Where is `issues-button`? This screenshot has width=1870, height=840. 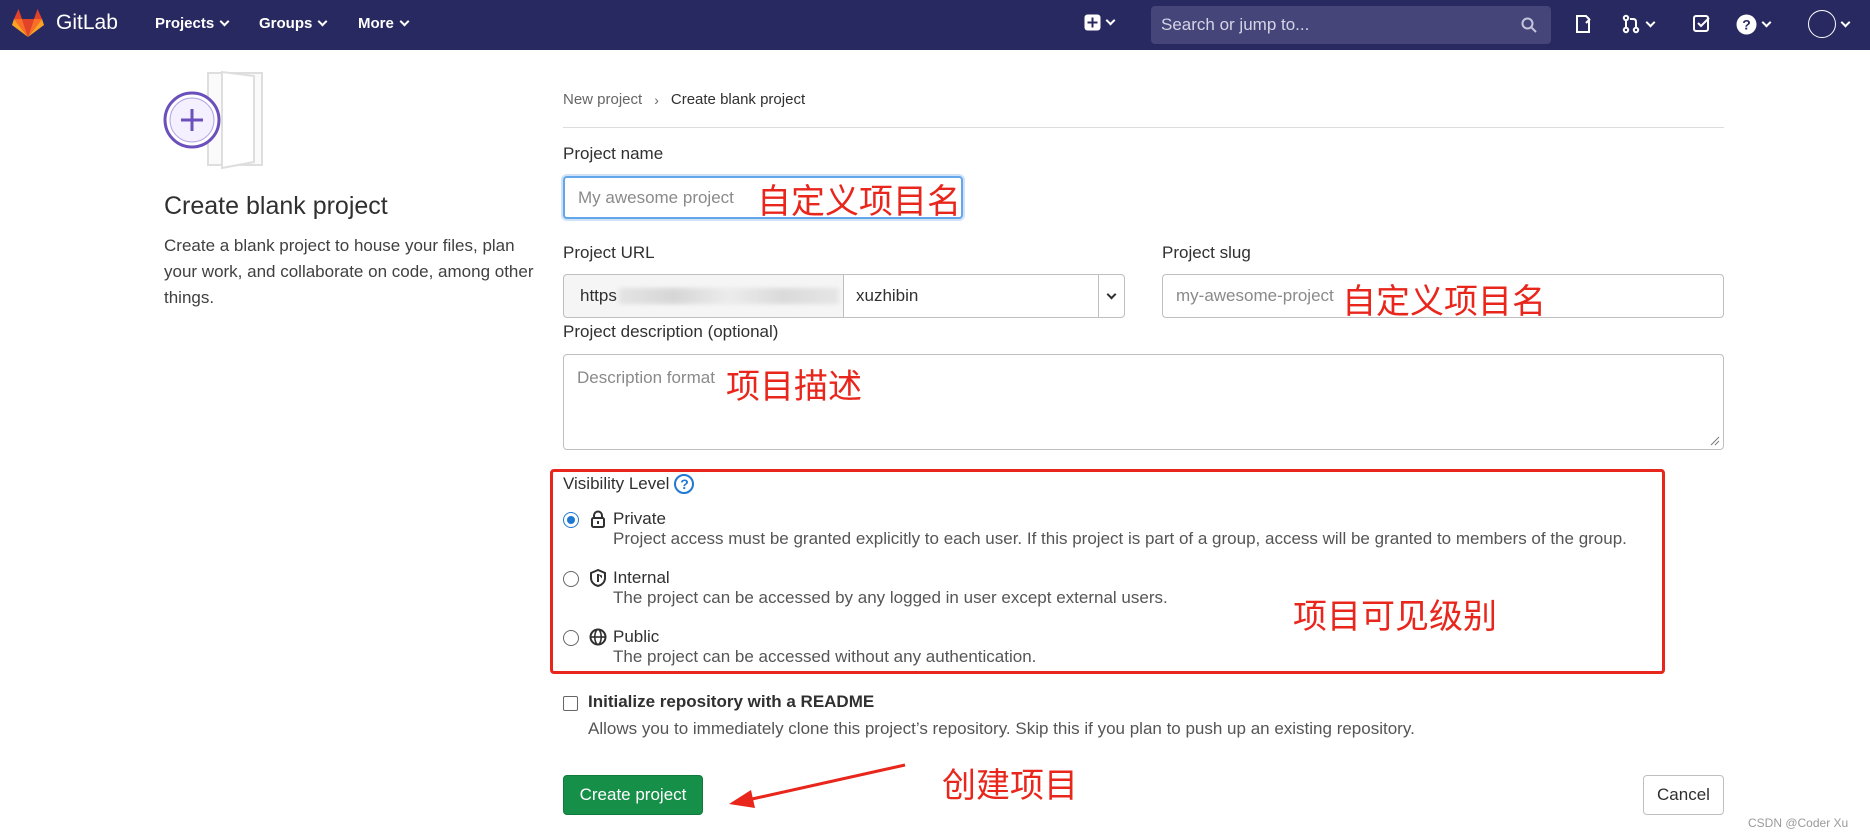
issues-button is located at coordinates (1583, 24).